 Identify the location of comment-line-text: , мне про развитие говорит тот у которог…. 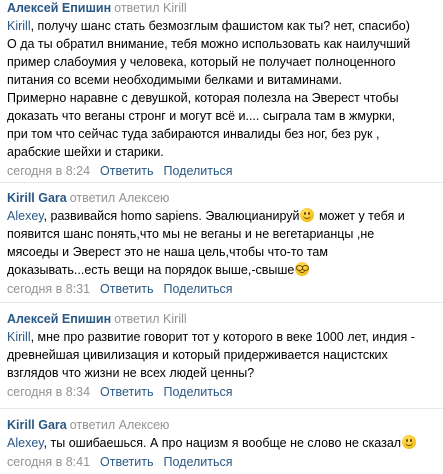
(222, 337).